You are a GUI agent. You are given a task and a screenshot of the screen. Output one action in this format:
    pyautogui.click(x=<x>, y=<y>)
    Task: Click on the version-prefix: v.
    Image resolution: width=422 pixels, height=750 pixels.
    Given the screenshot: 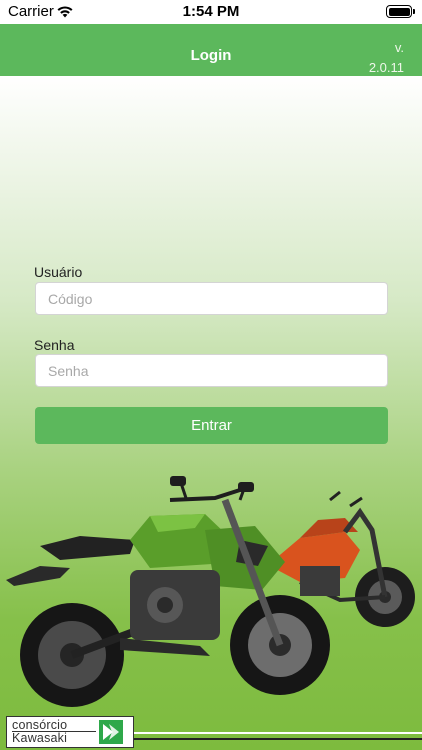 What is the action you would take?
    pyautogui.click(x=399, y=47)
    